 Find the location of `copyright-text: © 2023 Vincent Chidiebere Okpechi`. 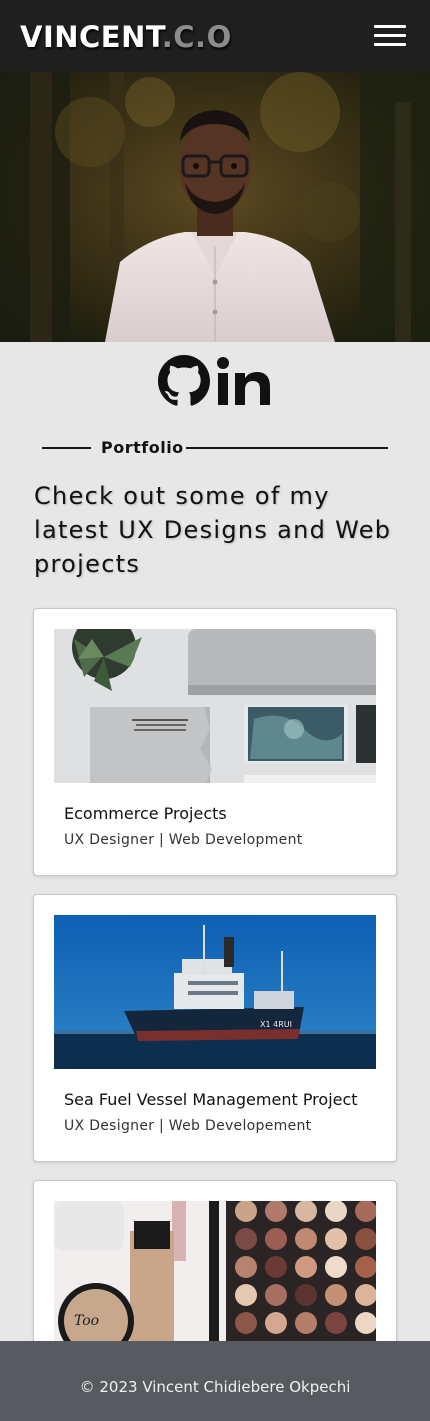

copyright-text: © 2023 Vincent Chidiebere Okpechi is located at coordinates (215, 1387).